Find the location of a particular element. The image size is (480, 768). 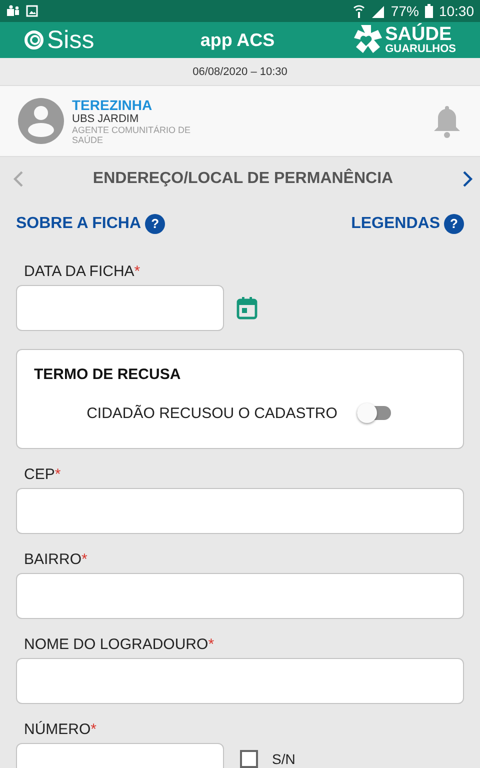

people-icon is located at coordinates (13, 11).